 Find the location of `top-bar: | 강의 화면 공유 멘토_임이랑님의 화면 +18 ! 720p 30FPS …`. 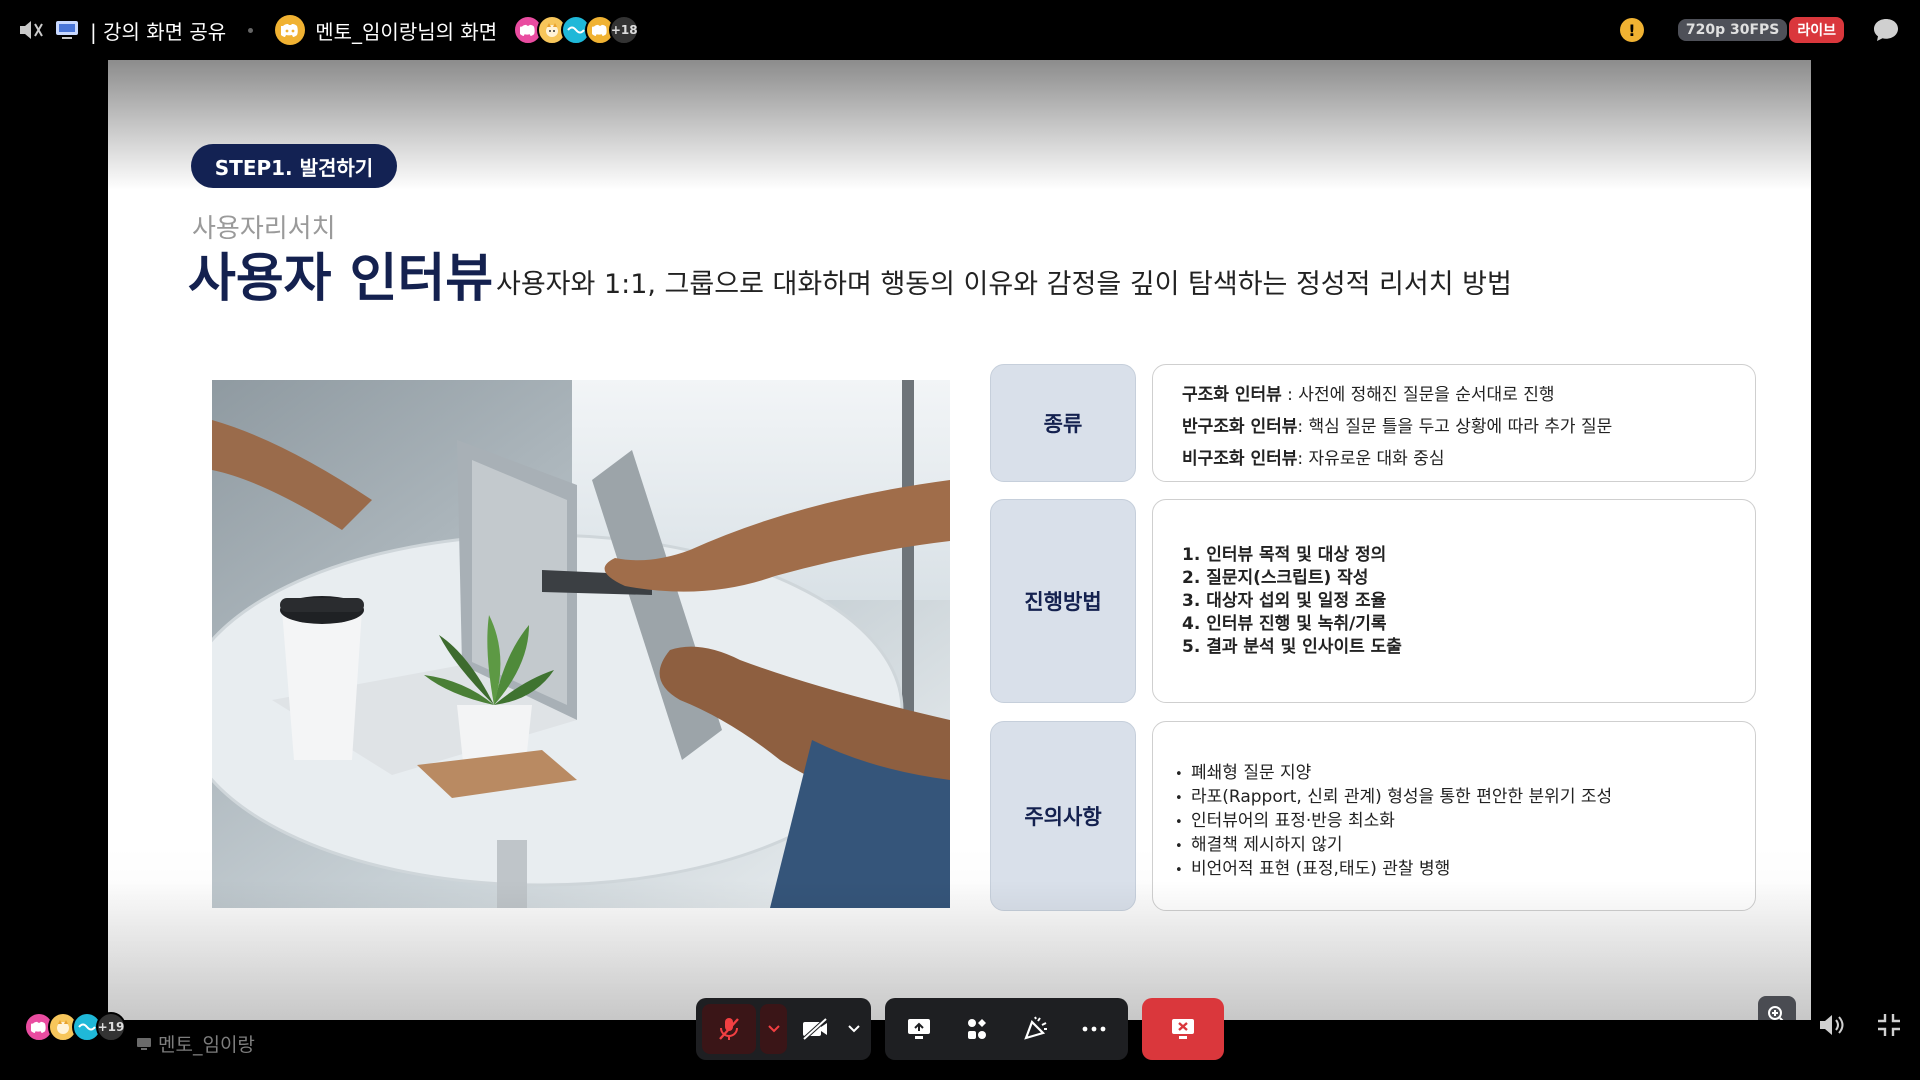

top-bar: | 강의 화면 공유 멘토_임이랑님의 화면 +18 ! 720p 30FPS … is located at coordinates (960, 30).